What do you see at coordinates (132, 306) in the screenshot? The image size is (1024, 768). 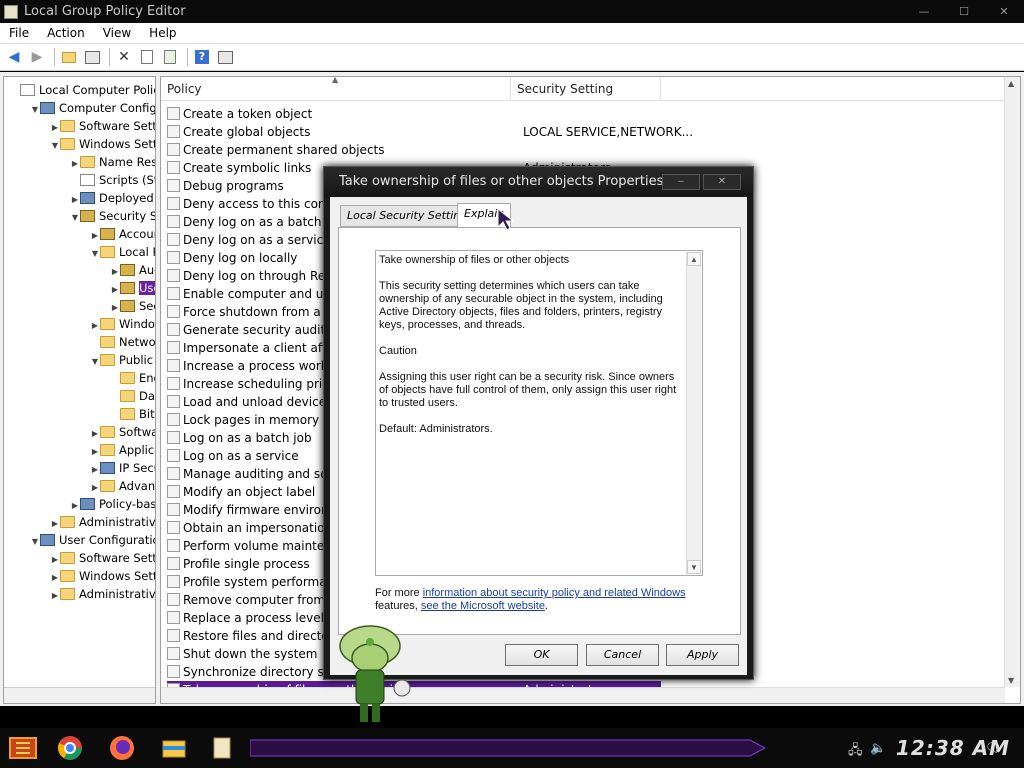 I see `tree-node: ▶Security Options` at bounding box center [132, 306].